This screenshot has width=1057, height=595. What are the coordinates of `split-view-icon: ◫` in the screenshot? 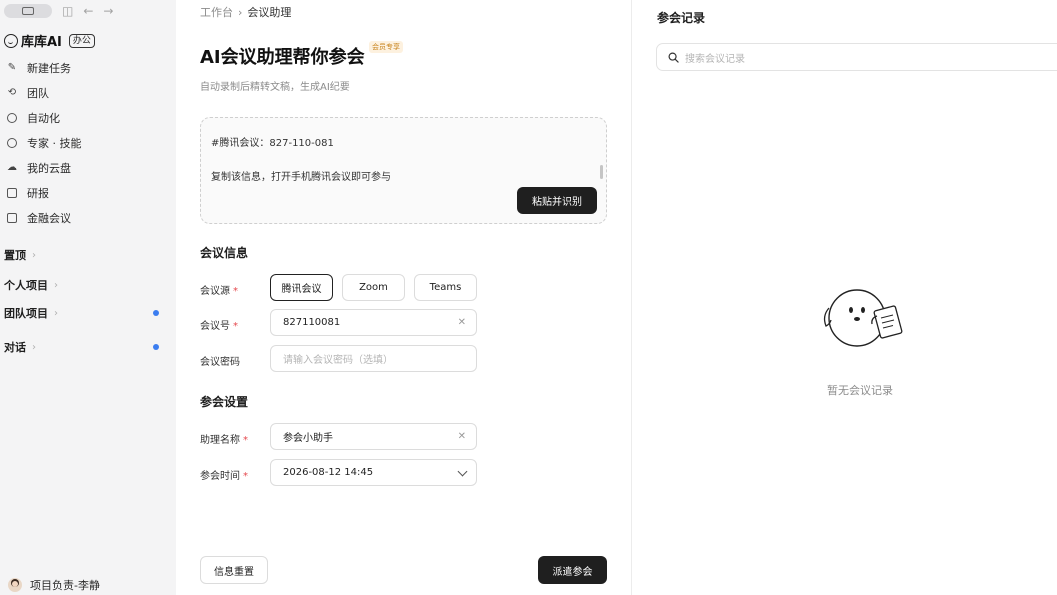 It's located at (67, 11).